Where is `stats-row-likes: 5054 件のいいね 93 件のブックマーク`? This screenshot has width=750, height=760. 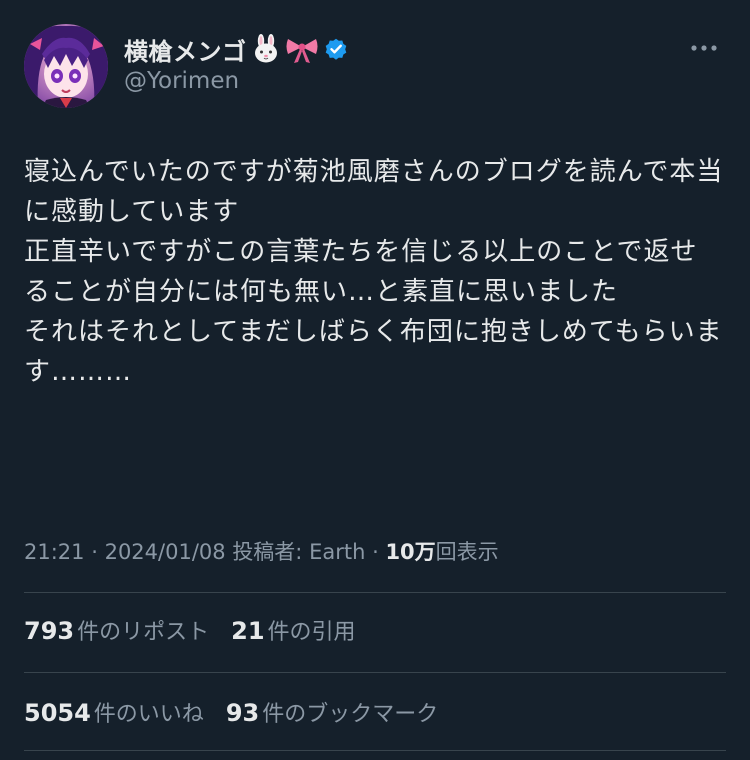
stats-row-likes: 5054 件のいいね 93 件のブックマーク is located at coordinates (242, 712).